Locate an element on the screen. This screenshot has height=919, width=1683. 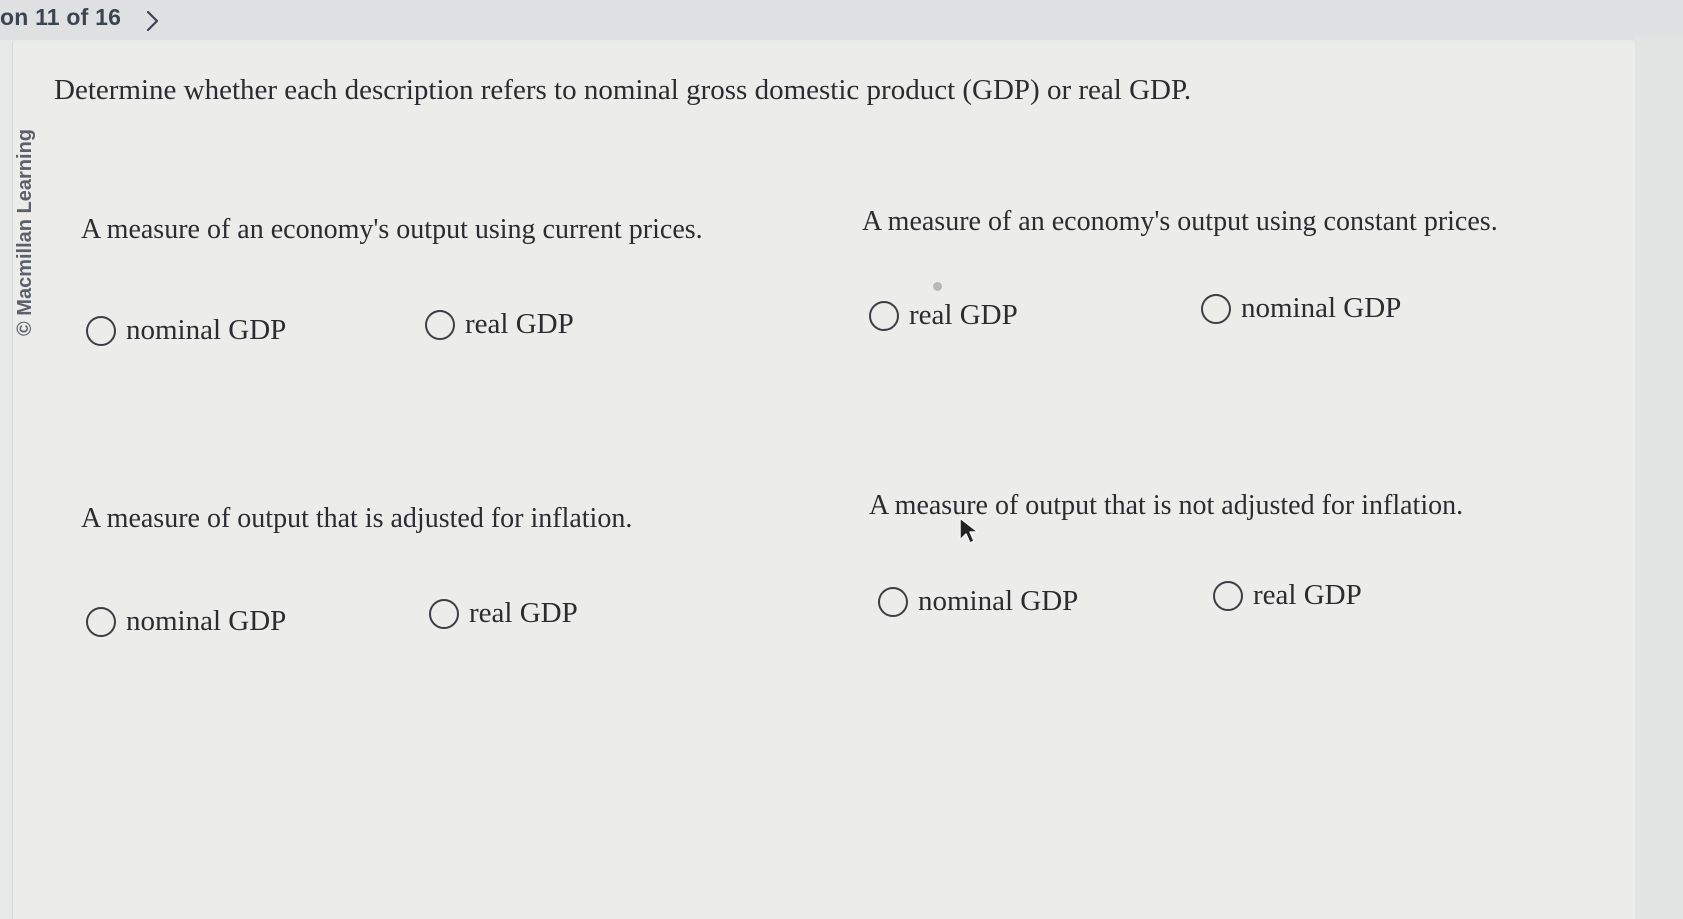
mouse-pointer-icon is located at coordinates (969, 530).